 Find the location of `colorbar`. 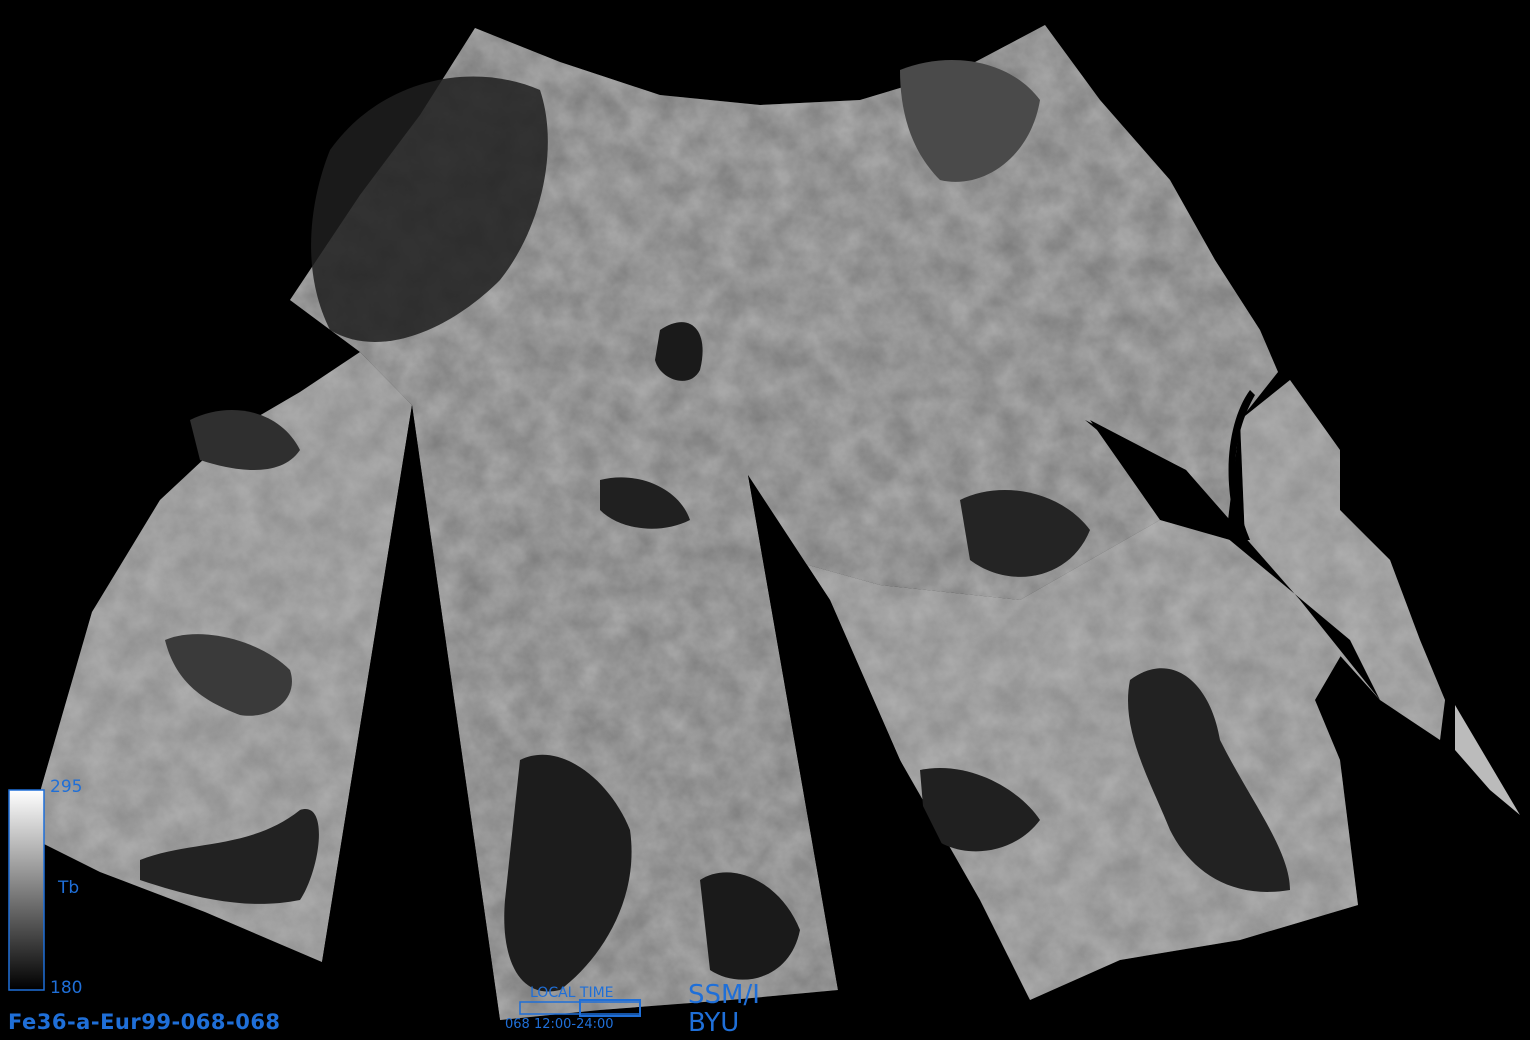

colorbar is located at coordinates (26, 890).